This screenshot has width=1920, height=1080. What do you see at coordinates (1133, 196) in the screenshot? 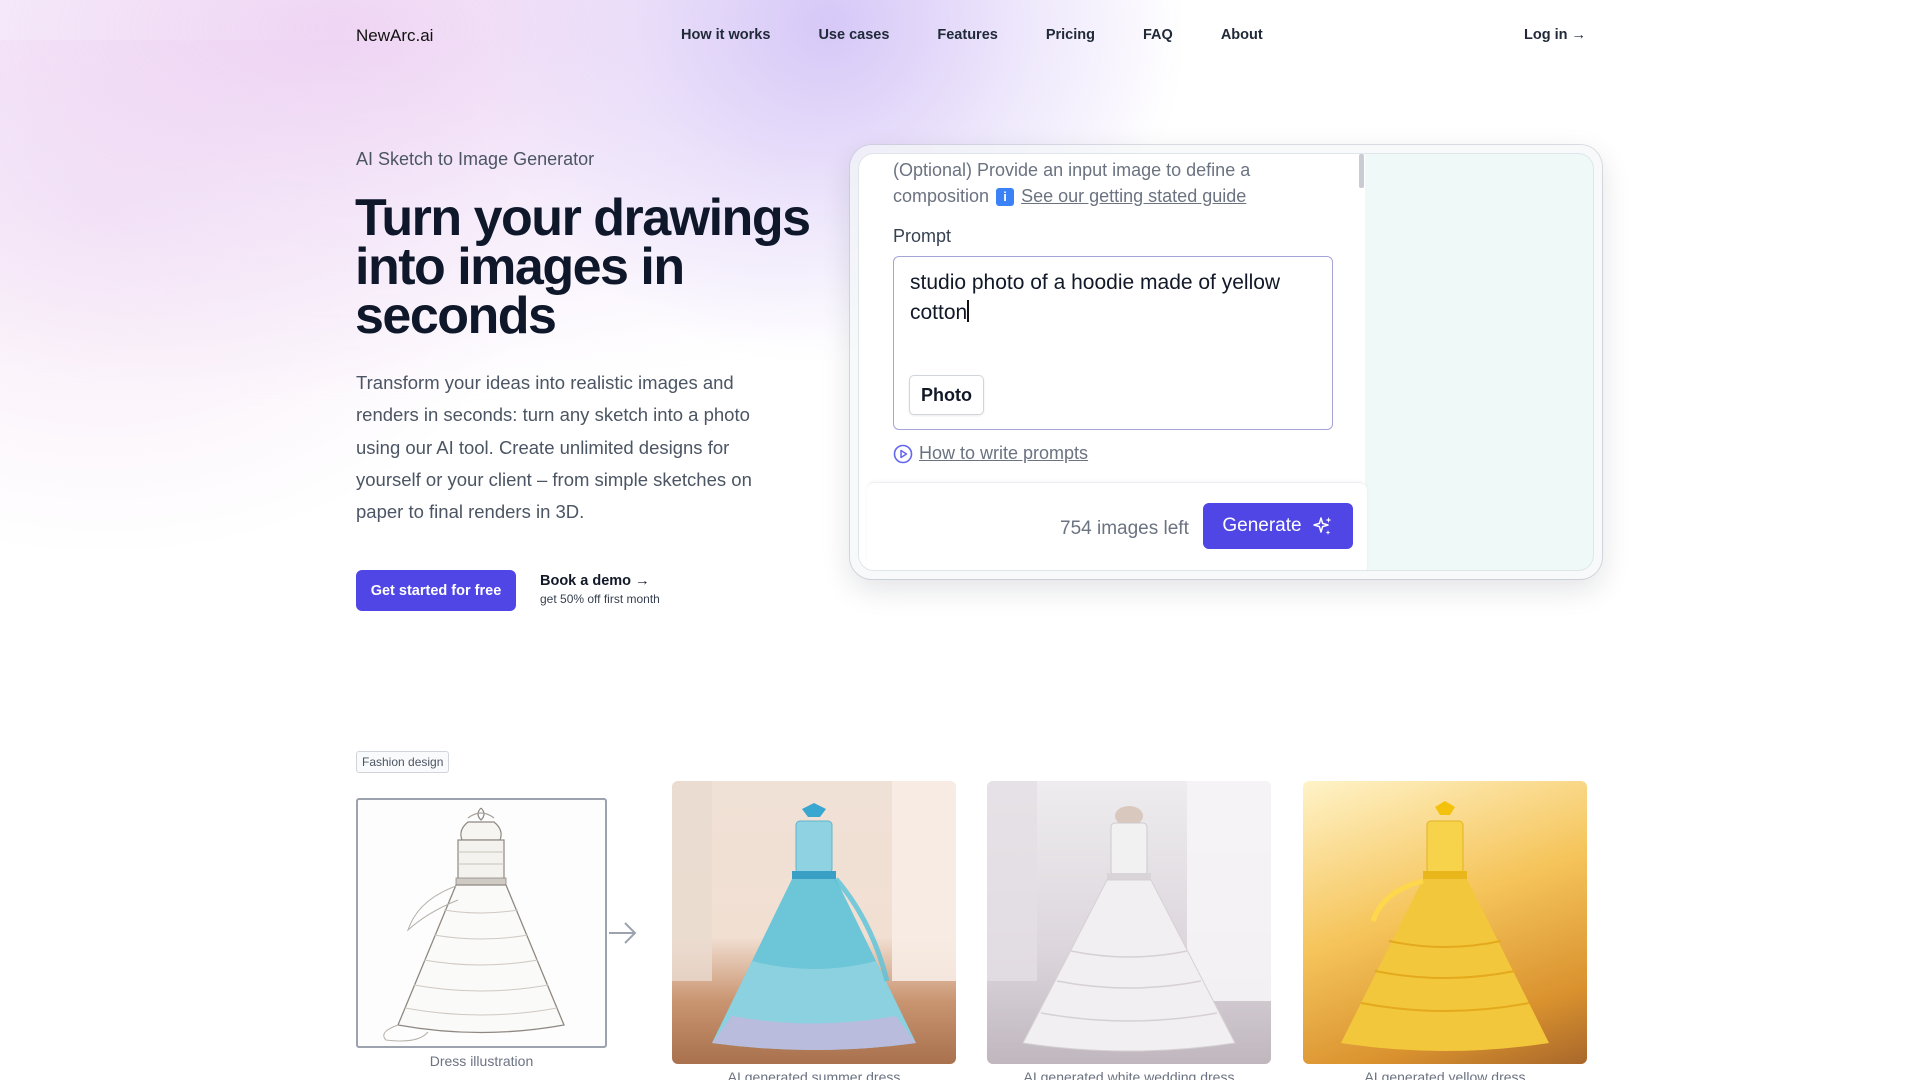
I see `getting-started-guide-link: See our getting stated guide` at bounding box center [1133, 196].